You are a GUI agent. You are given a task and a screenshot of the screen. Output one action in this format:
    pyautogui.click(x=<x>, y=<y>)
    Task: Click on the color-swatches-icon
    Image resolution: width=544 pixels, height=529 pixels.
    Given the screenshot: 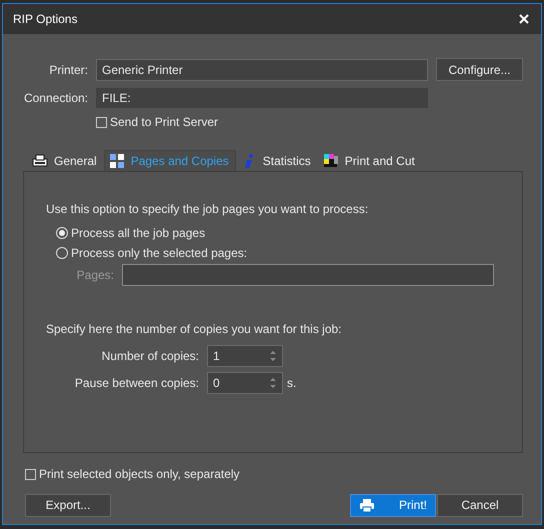 What is the action you would take?
    pyautogui.click(x=330, y=161)
    